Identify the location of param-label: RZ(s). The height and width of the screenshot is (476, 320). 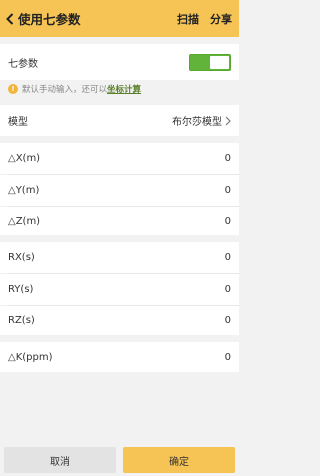
(21, 320).